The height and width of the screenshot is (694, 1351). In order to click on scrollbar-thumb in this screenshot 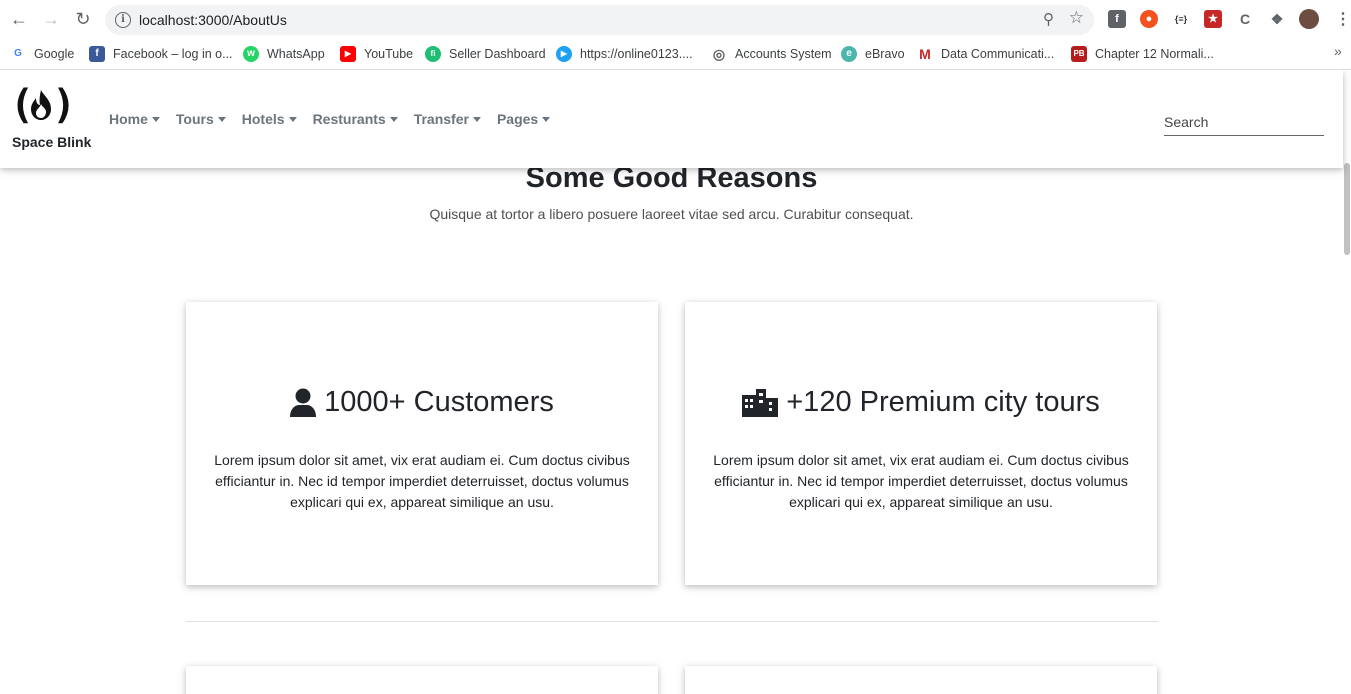, I will do `click(1347, 209)`.